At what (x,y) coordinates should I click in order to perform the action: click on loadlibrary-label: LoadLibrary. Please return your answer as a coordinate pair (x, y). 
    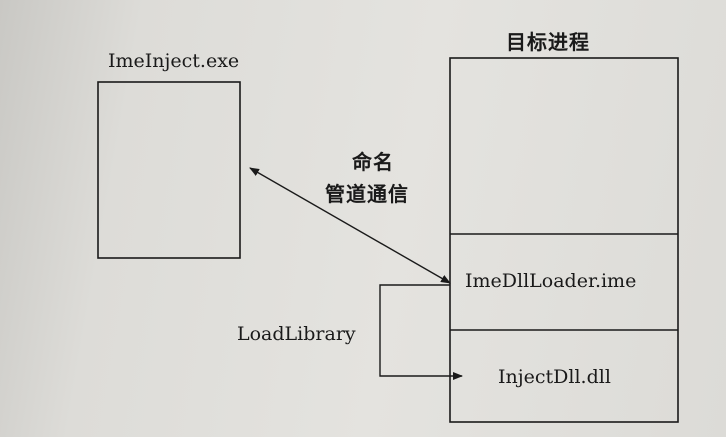
    Looking at the image, I should click on (296, 334).